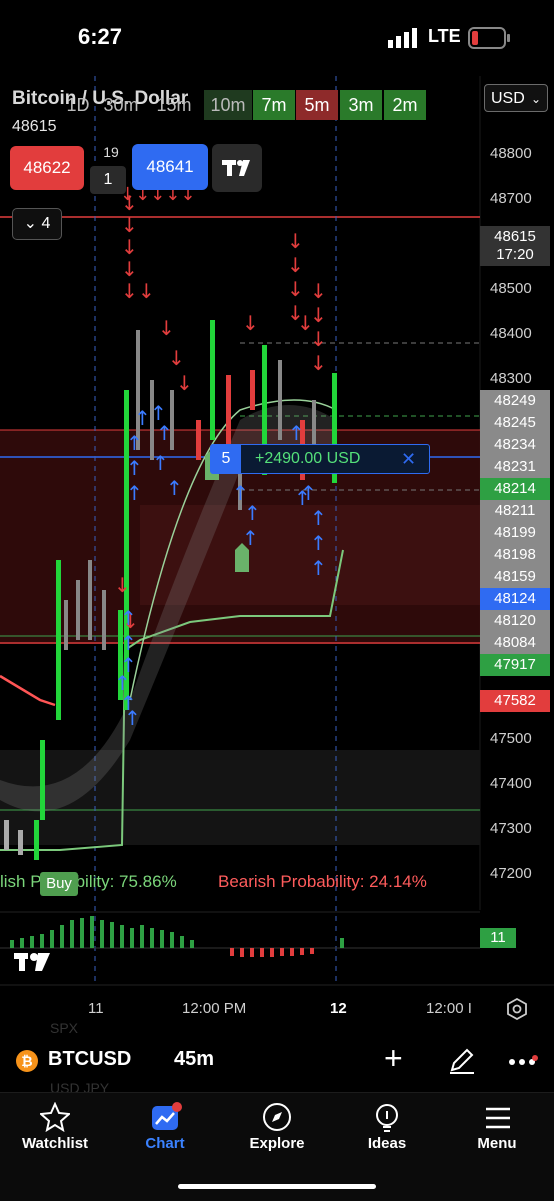 Image resolution: width=554 pixels, height=1201 pixels. I want to click on position-pnl: +2490.00 USD, so click(308, 458).